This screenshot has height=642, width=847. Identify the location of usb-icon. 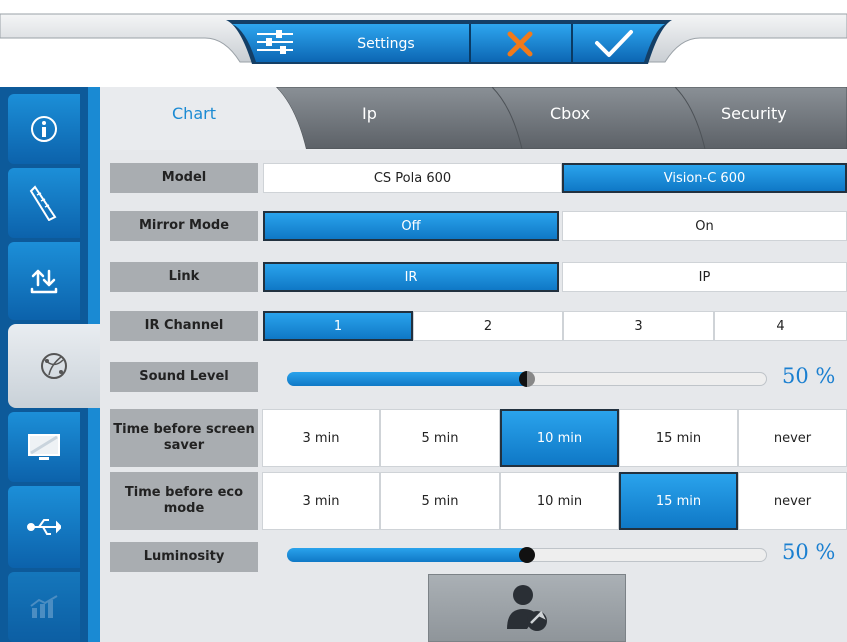
(44, 527).